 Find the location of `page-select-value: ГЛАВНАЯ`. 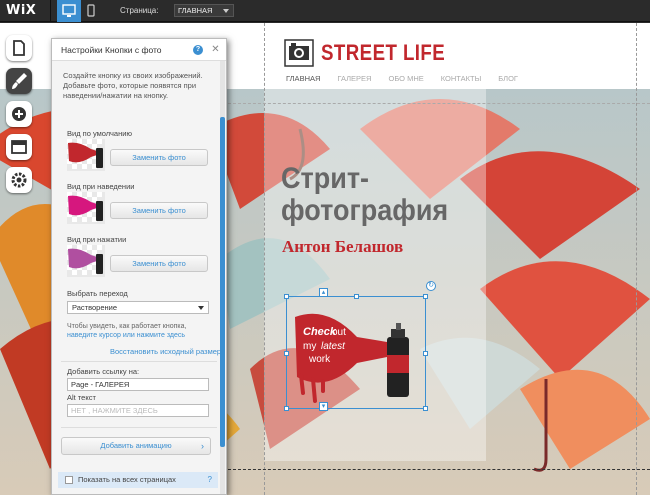

page-select-value: ГЛАВНАЯ is located at coordinates (195, 10).